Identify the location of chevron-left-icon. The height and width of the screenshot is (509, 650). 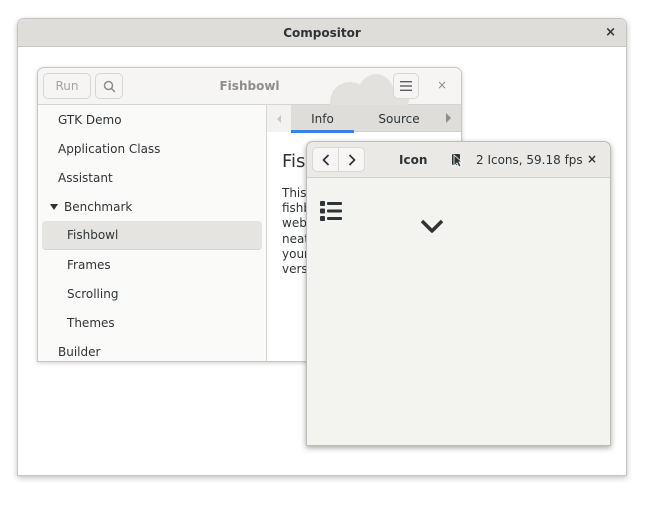
(325, 159).